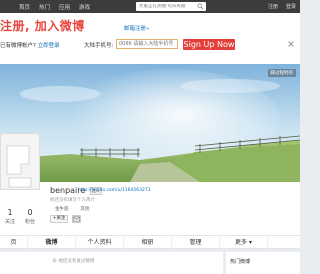  What do you see at coordinates (136, 28) in the screenshot?
I see `email-register-link: 邮箱注册»` at bounding box center [136, 28].